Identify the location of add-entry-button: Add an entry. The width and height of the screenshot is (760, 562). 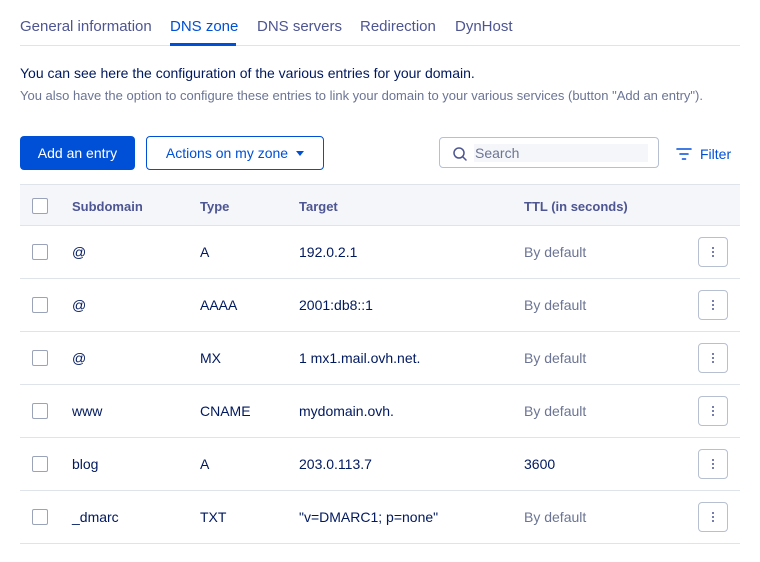
(77, 153).